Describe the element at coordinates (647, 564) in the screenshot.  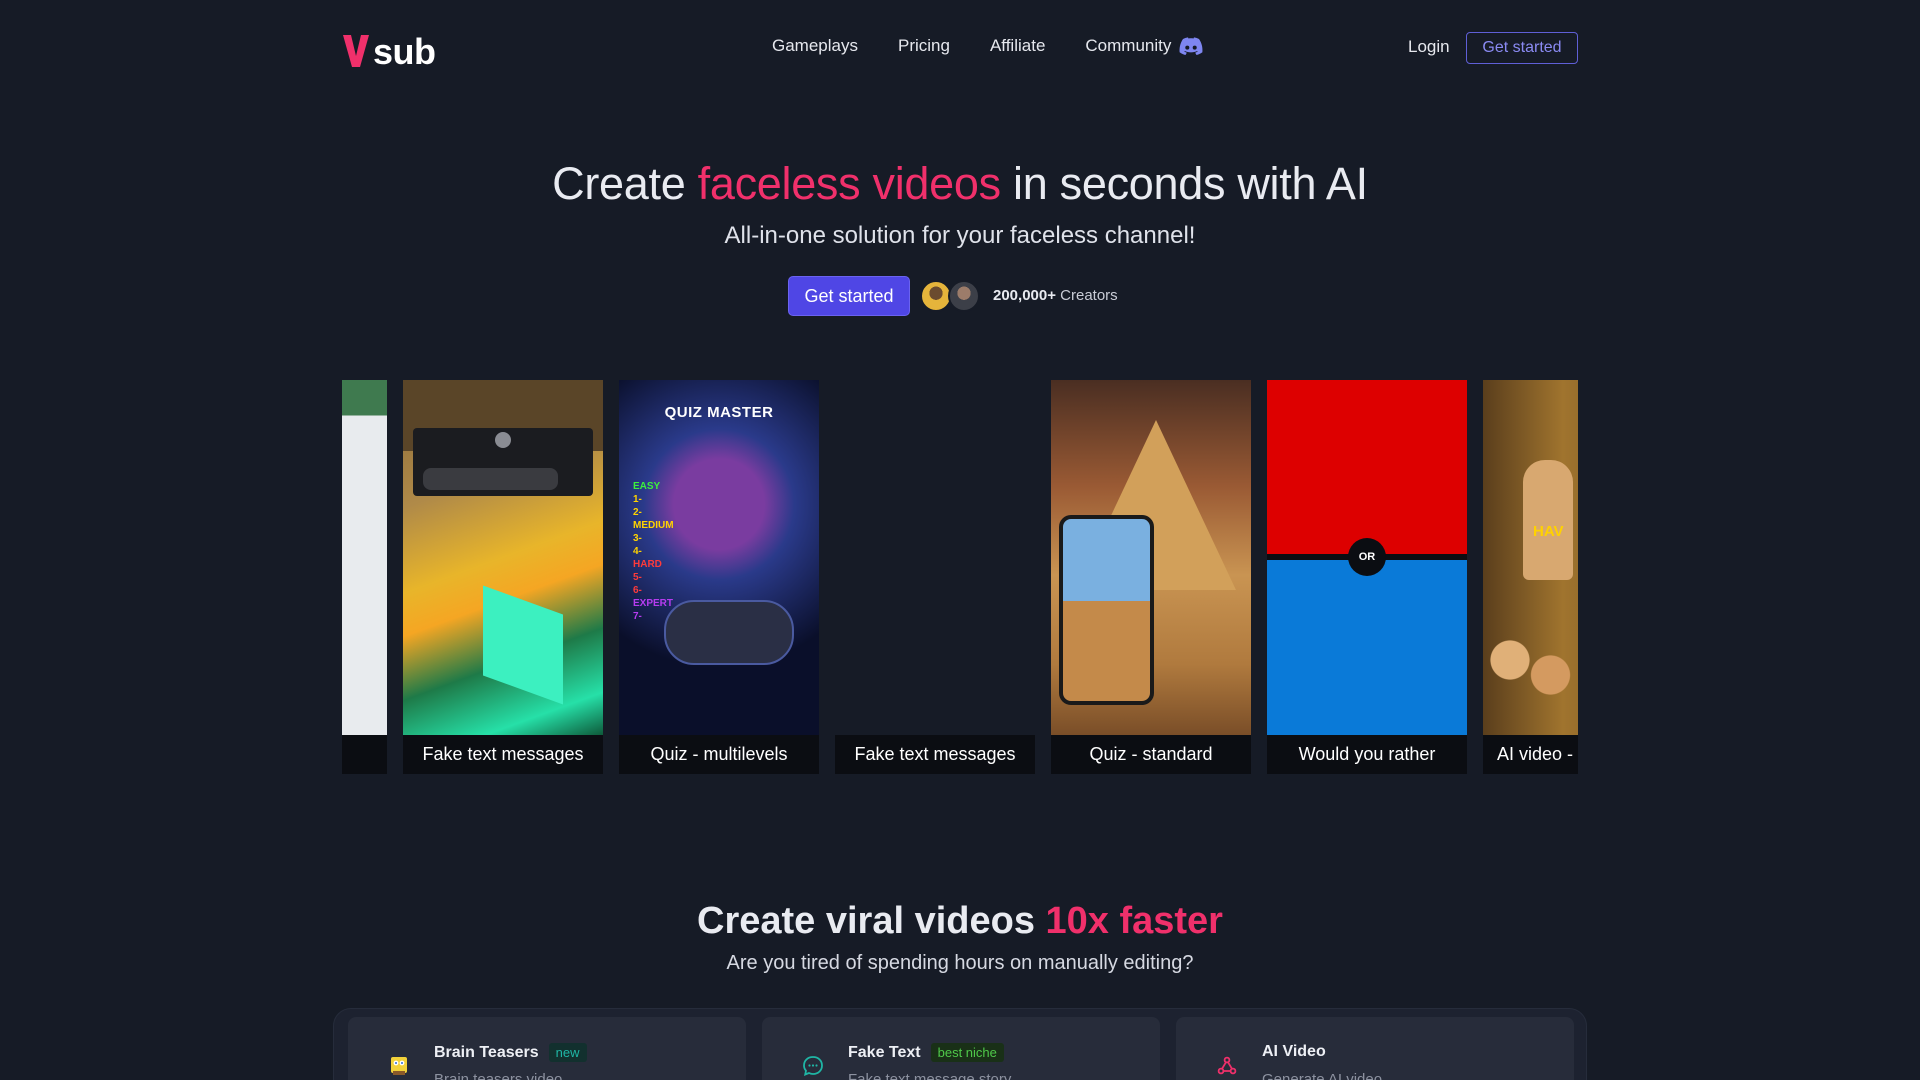
I see `level-label: HARD` at that location.